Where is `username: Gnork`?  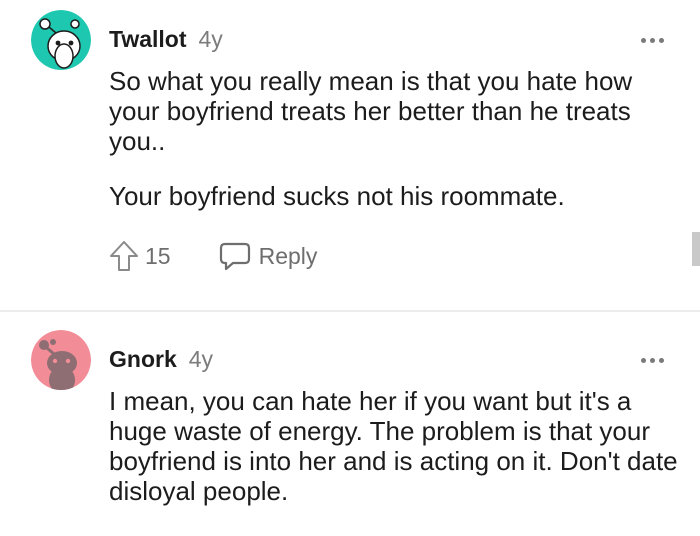 username: Gnork is located at coordinates (143, 359).